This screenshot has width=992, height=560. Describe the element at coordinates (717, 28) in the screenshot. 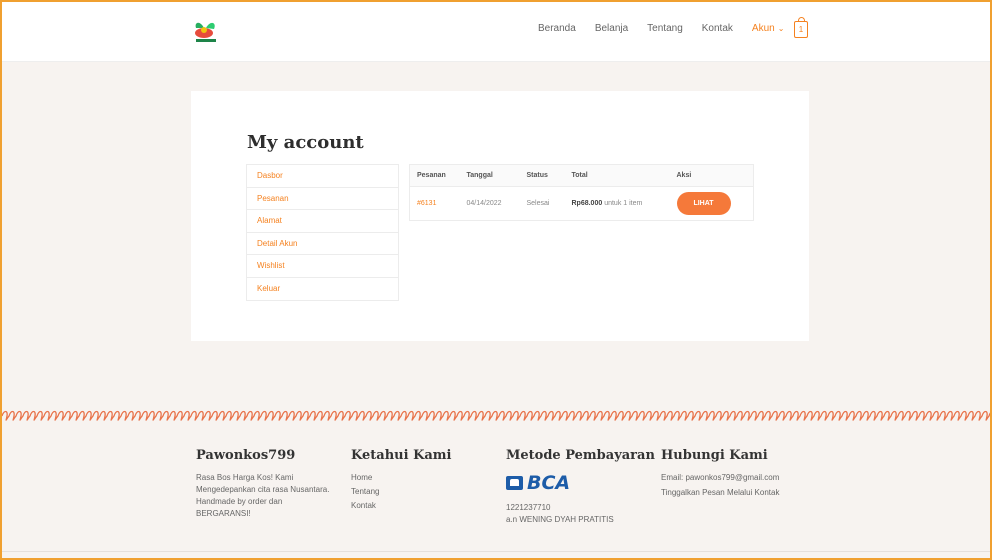

I see `nav-kontak: Kontak` at that location.